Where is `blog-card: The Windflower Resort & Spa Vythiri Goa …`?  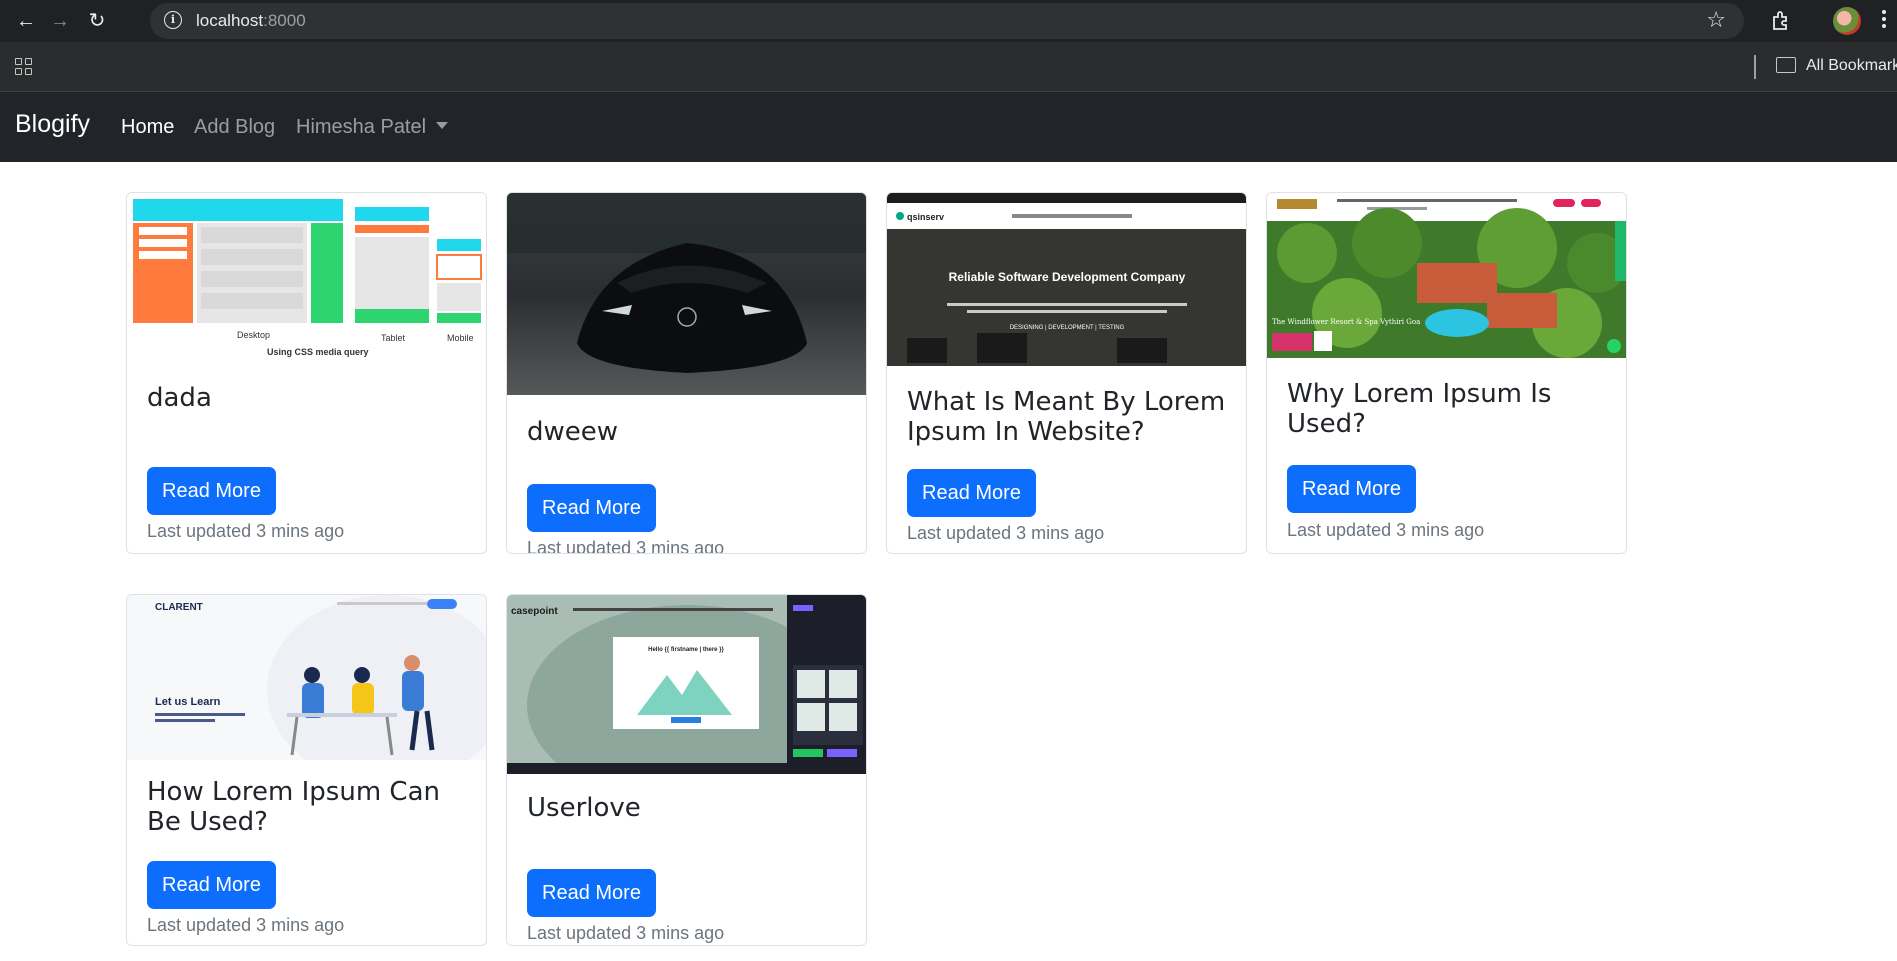
blog-card: The Windflower Resort & Spa Vythiri Goa … is located at coordinates (1446, 373).